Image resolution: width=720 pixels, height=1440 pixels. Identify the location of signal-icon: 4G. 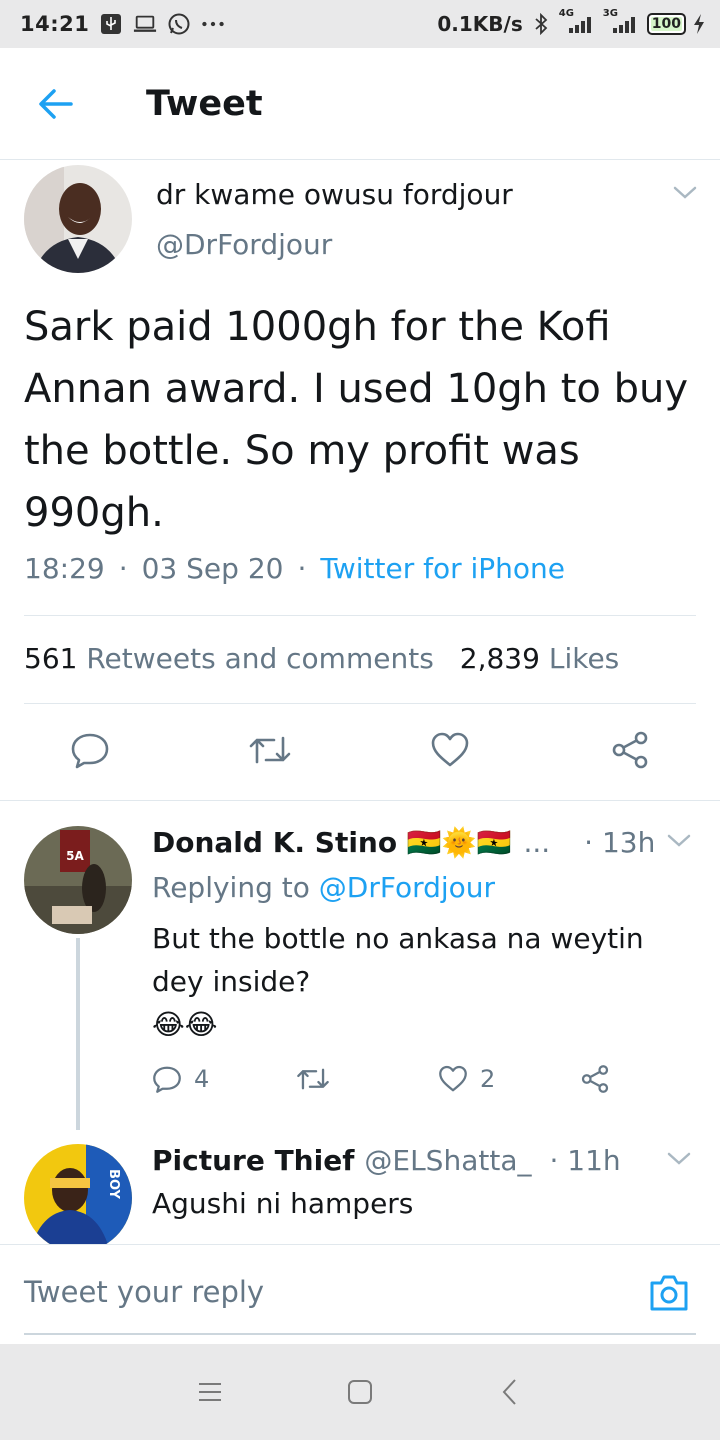
(578, 22).